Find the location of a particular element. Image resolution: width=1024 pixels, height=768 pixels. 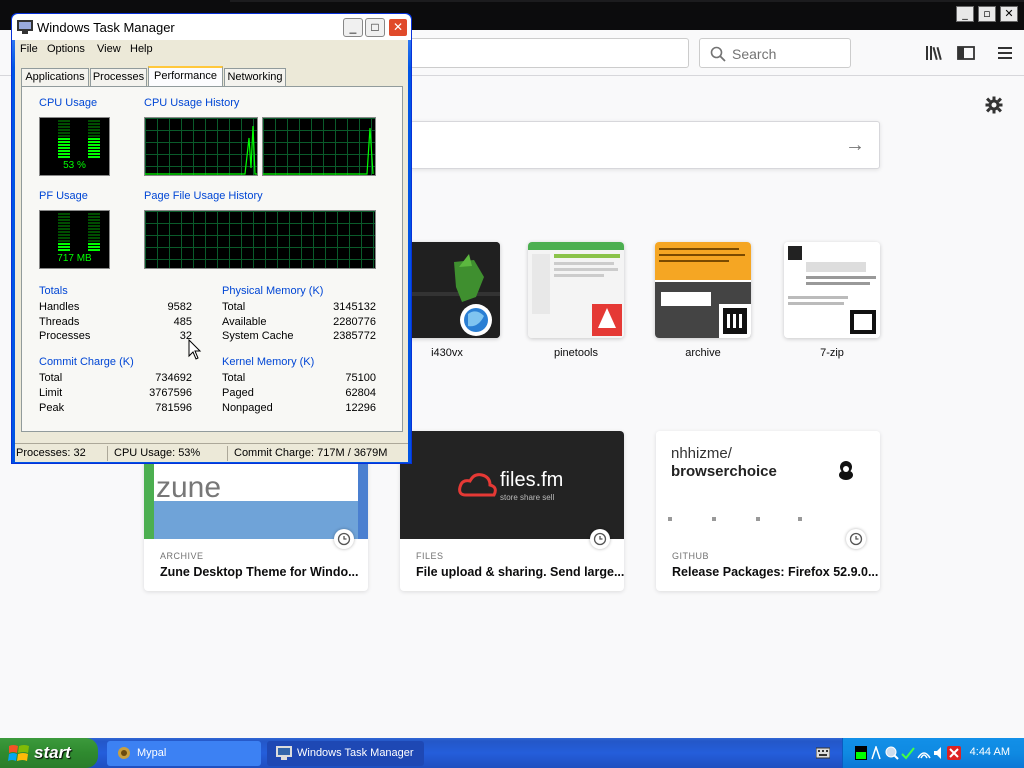

taskbar-button-mypal: Mypal is located at coordinates (184, 753).